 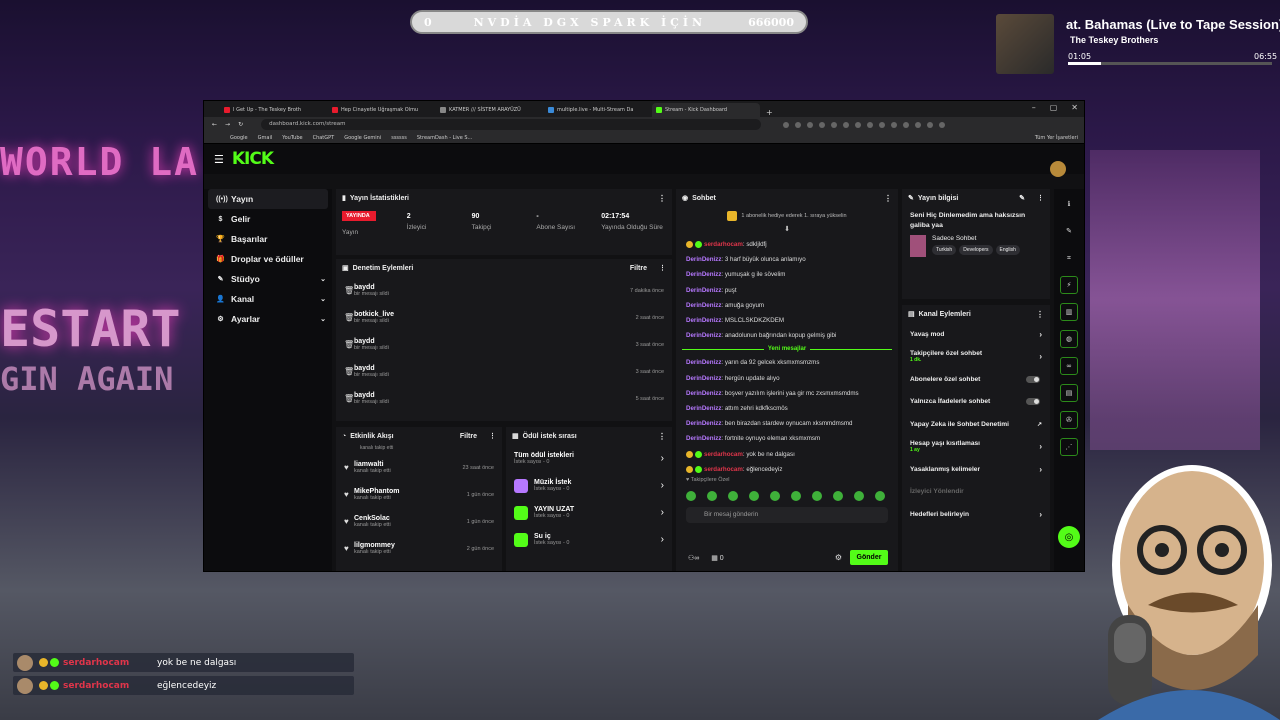 What do you see at coordinates (1058, 169) in the screenshot?
I see `user-avatar` at bounding box center [1058, 169].